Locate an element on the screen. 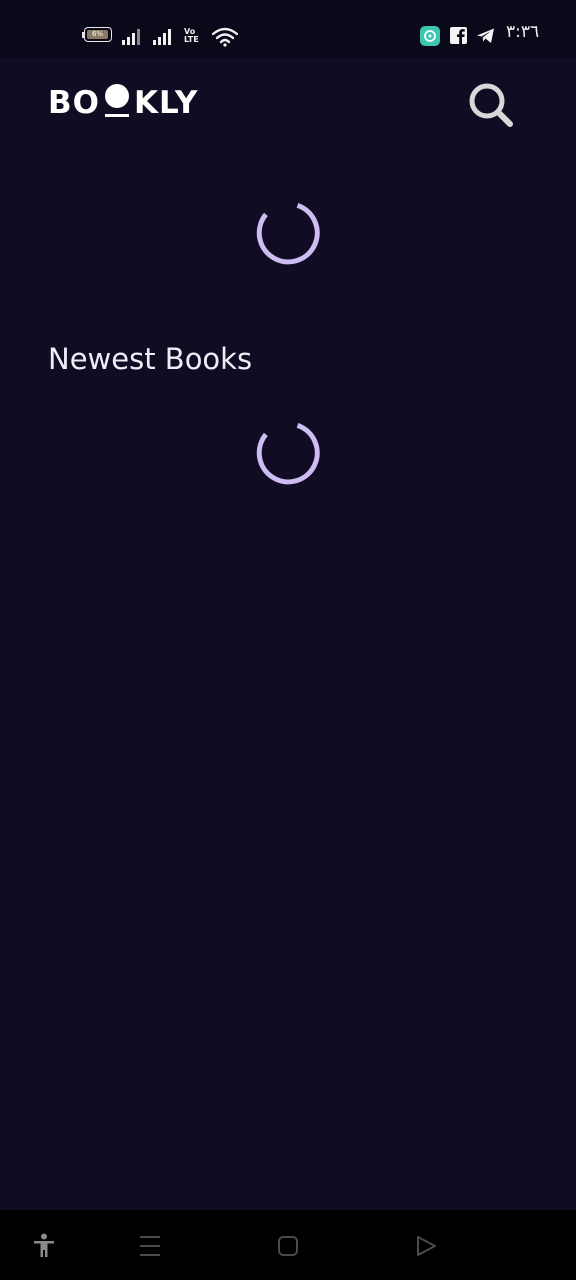  wifi-icon is located at coordinates (225, 37).